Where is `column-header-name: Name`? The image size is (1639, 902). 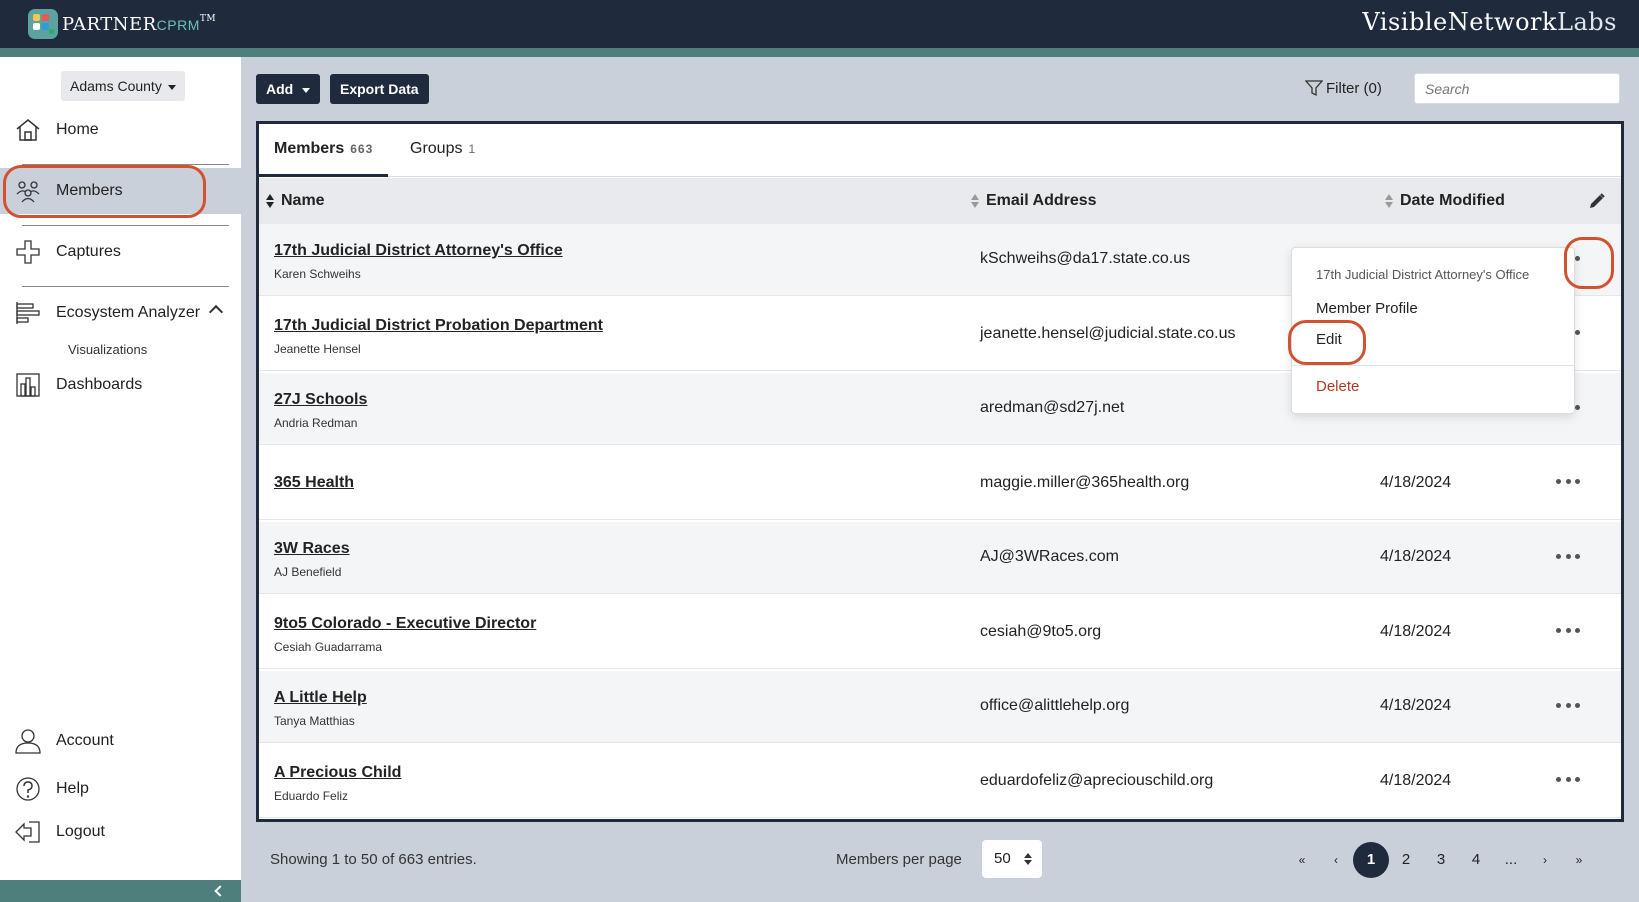
column-header-name: Name is located at coordinates (303, 201).